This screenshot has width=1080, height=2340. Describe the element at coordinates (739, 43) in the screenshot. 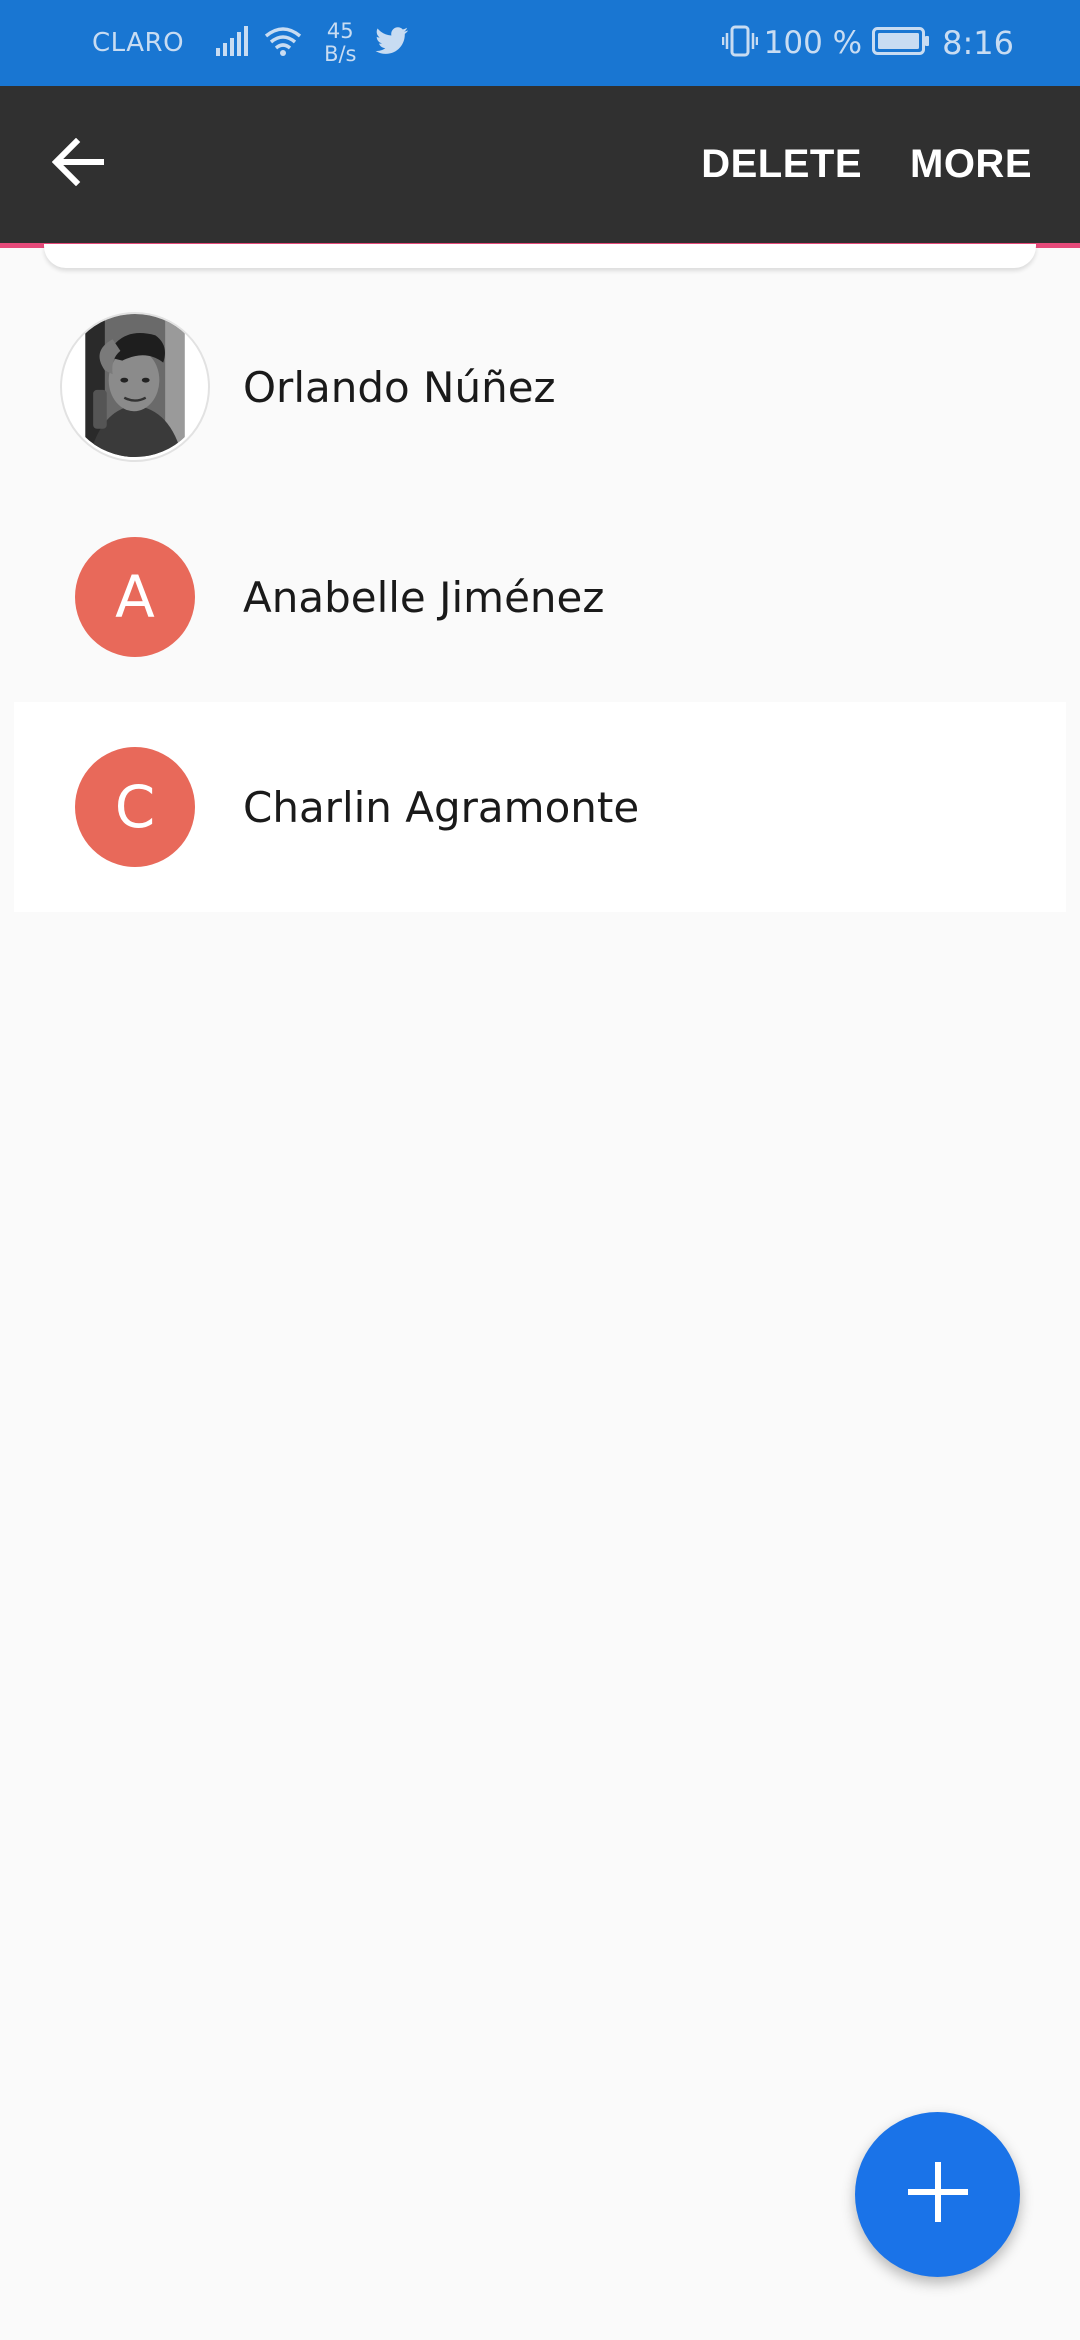

I see `vibrate-icon` at that location.